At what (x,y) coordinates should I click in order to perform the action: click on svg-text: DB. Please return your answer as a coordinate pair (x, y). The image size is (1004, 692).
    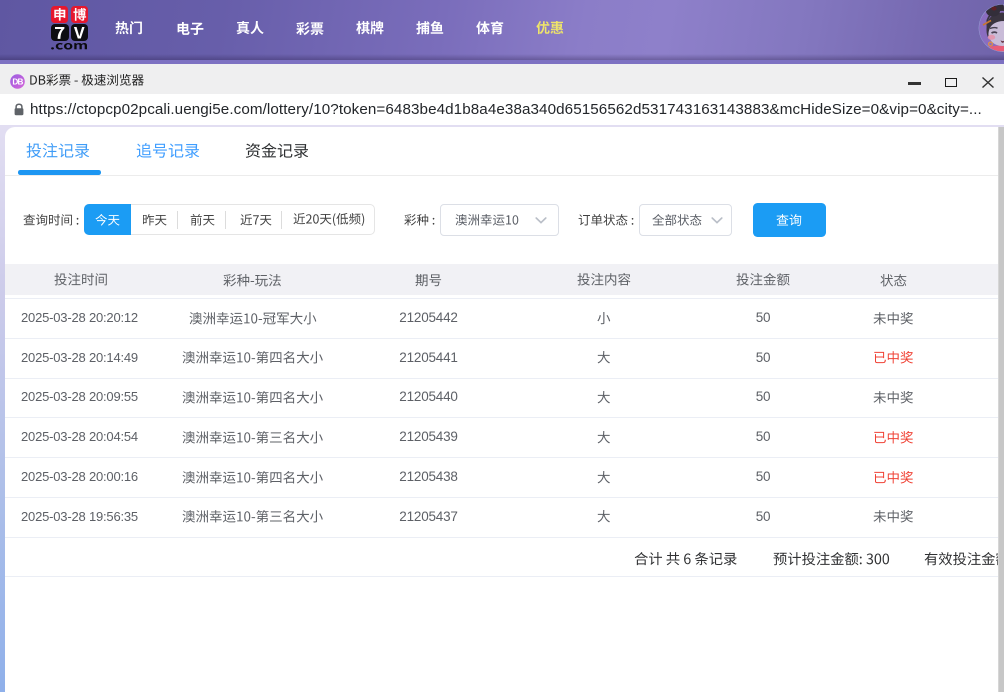
    Looking at the image, I should click on (17, 81).